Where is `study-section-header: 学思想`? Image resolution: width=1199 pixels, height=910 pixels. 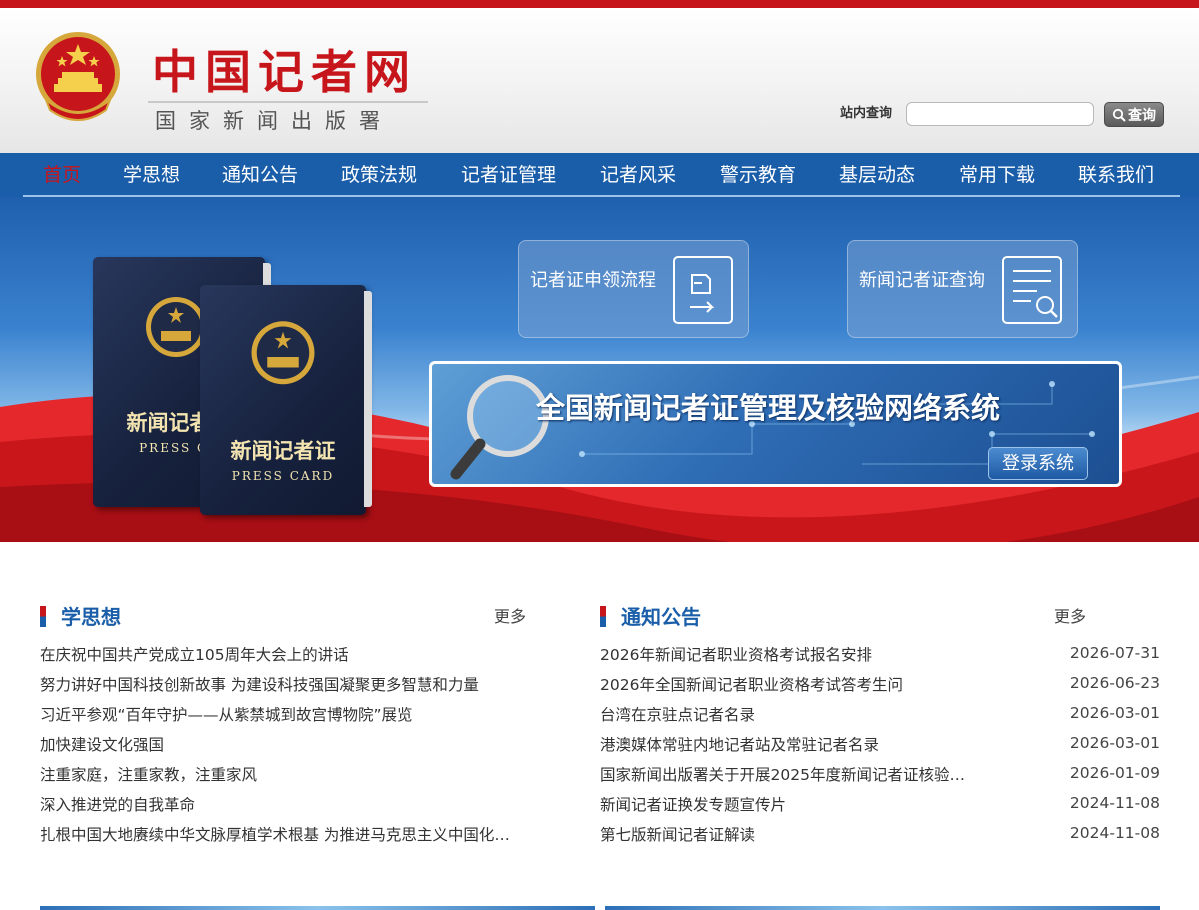
study-section-header: 学思想 is located at coordinates (290, 617).